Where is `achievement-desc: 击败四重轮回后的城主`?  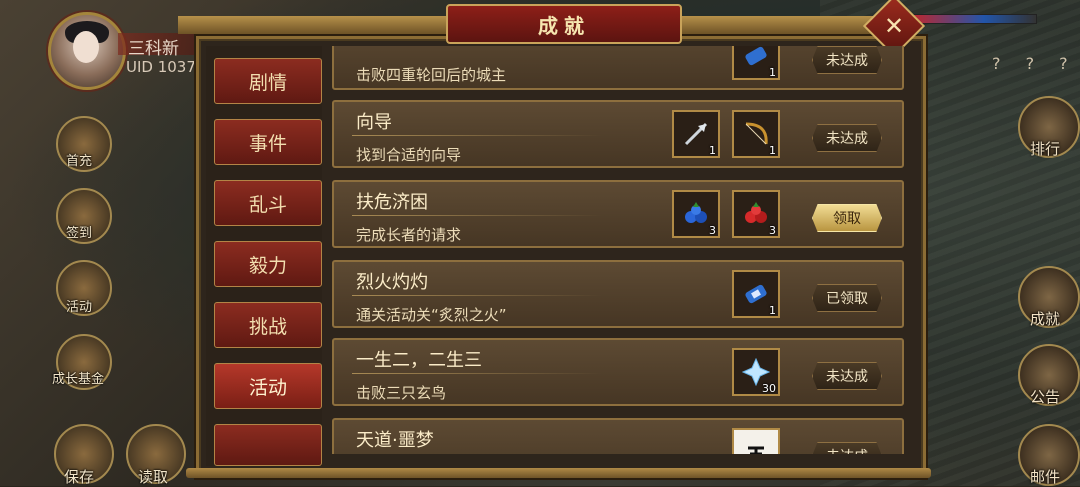 achievement-desc: 击败四重轮回后的城主 is located at coordinates (431, 75).